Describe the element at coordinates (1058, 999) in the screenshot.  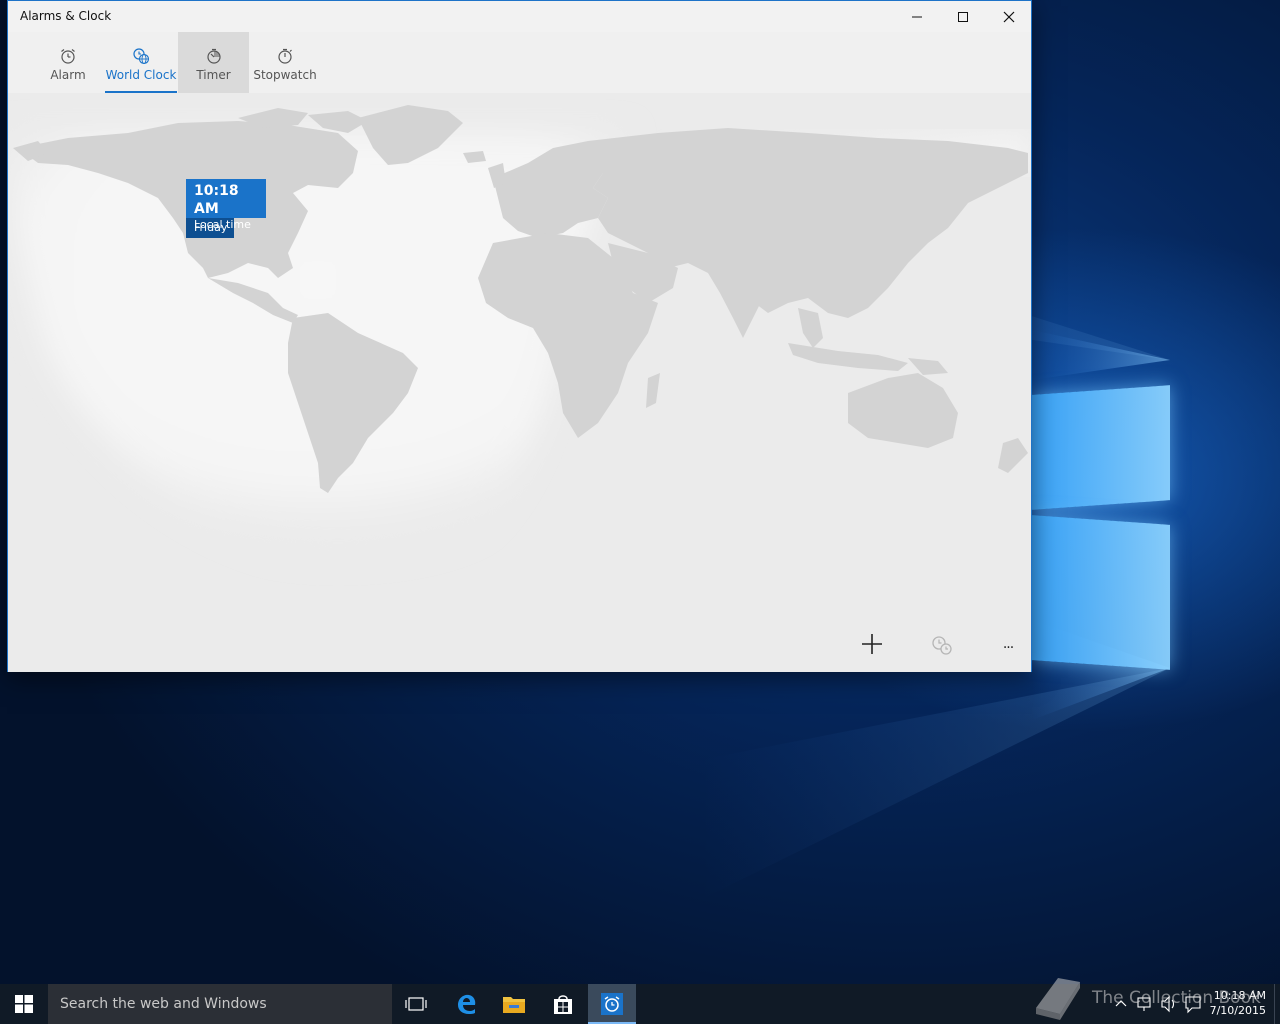
I see `book-logo-icon` at that location.